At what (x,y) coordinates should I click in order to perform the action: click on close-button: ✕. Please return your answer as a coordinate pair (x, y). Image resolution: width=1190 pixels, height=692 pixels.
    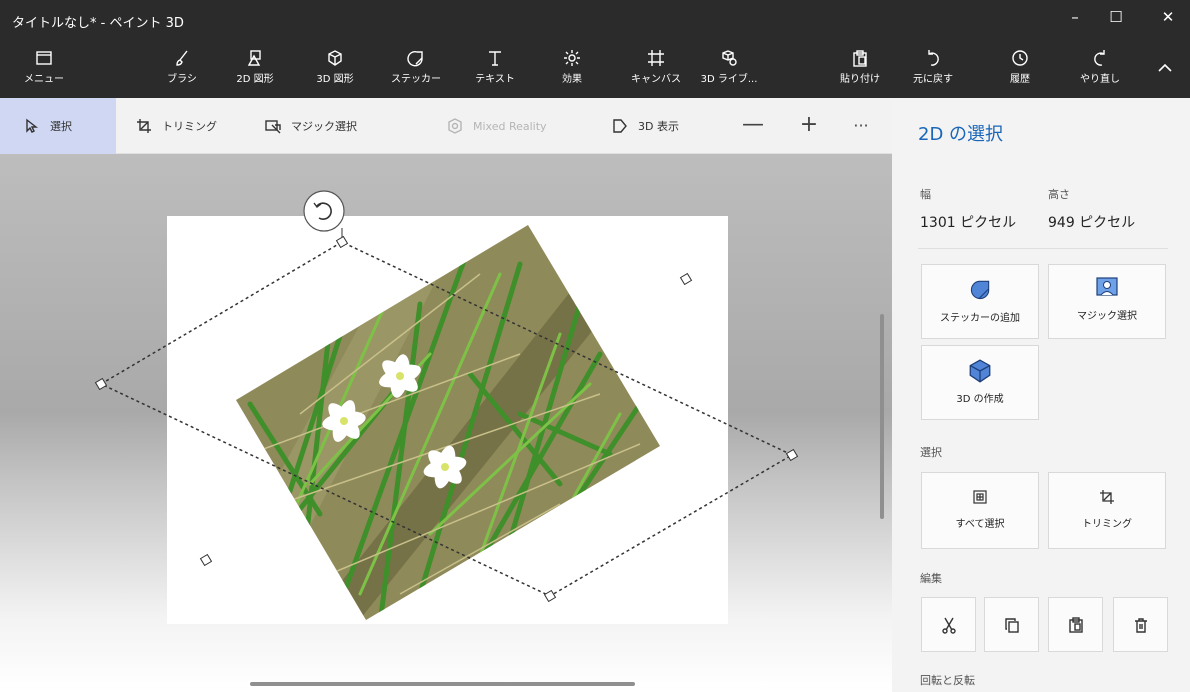
    Looking at the image, I should click on (1168, 17).